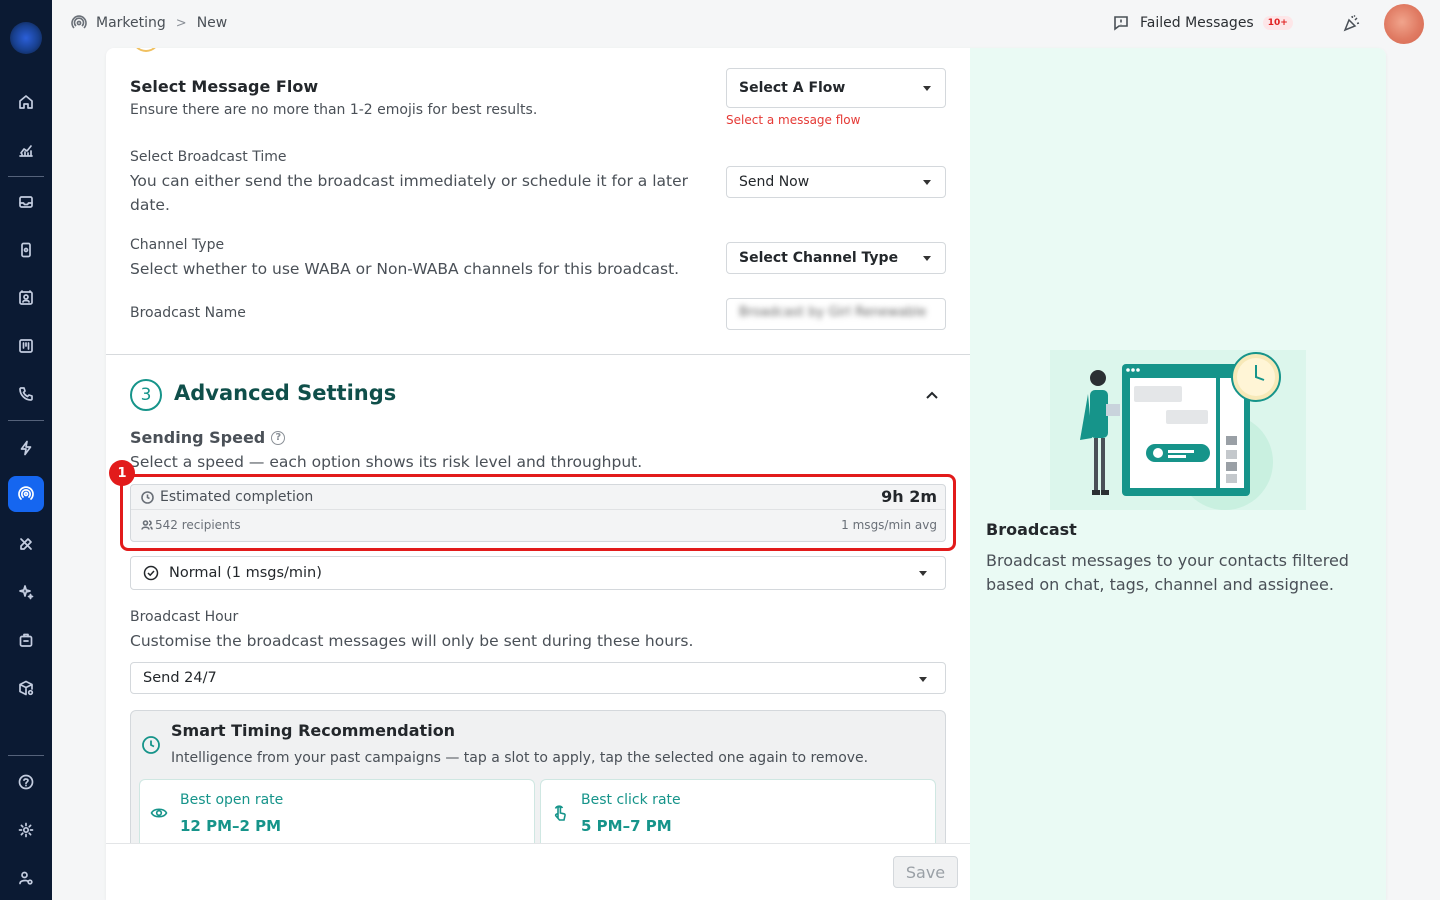 The width and height of the screenshot is (1440, 900). Describe the element at coordinates (180, 678) in the screenshot. I see `broadcast-hour-value: Send 24/7` at that location.